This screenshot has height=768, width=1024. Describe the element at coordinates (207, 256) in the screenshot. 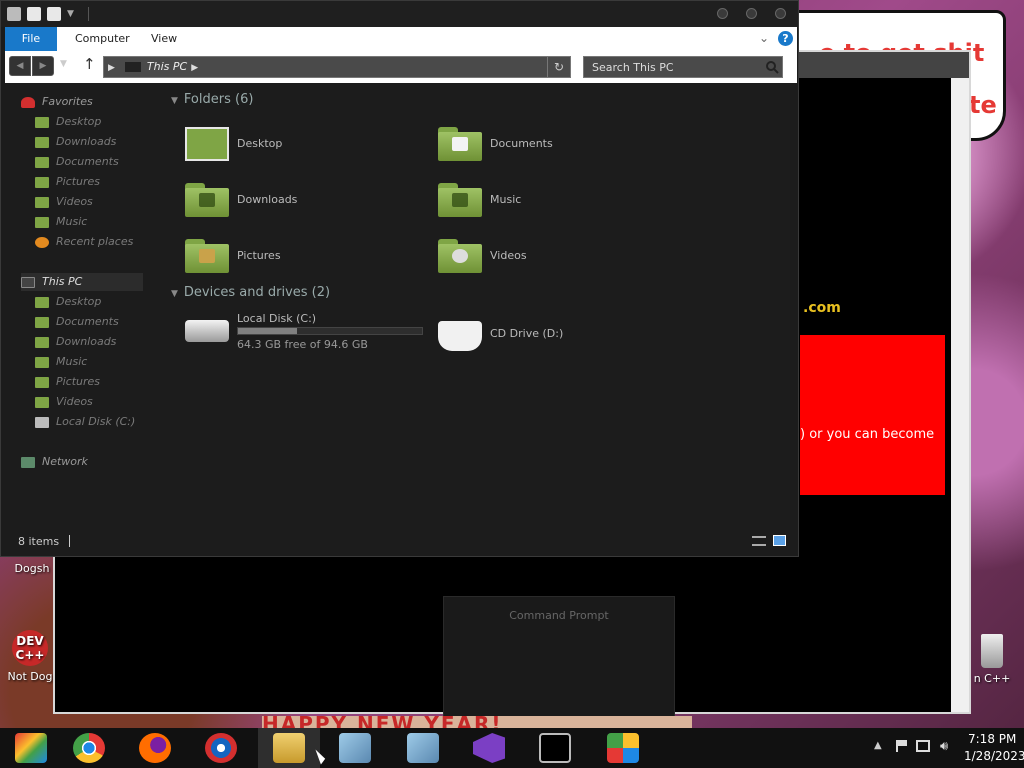

I see `pictures-folder-icon` at that location.